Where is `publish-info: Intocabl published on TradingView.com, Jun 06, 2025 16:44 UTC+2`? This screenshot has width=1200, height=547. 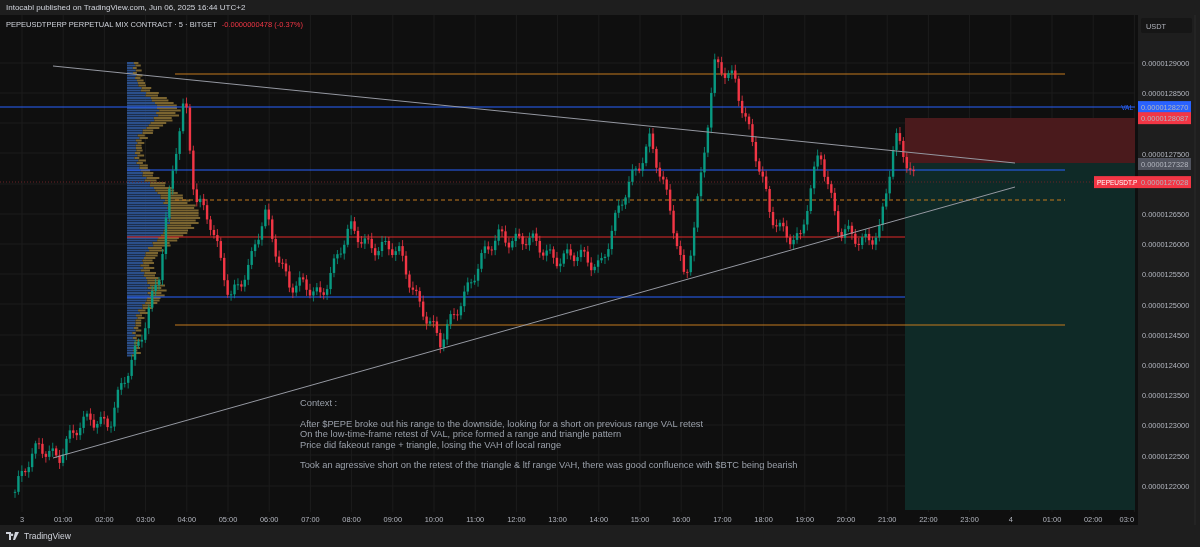
publish-info: Intocabl published on TradingView.com, Jun 06, 2025 16:44 UTC+2 is located at coordinates (126, 7).